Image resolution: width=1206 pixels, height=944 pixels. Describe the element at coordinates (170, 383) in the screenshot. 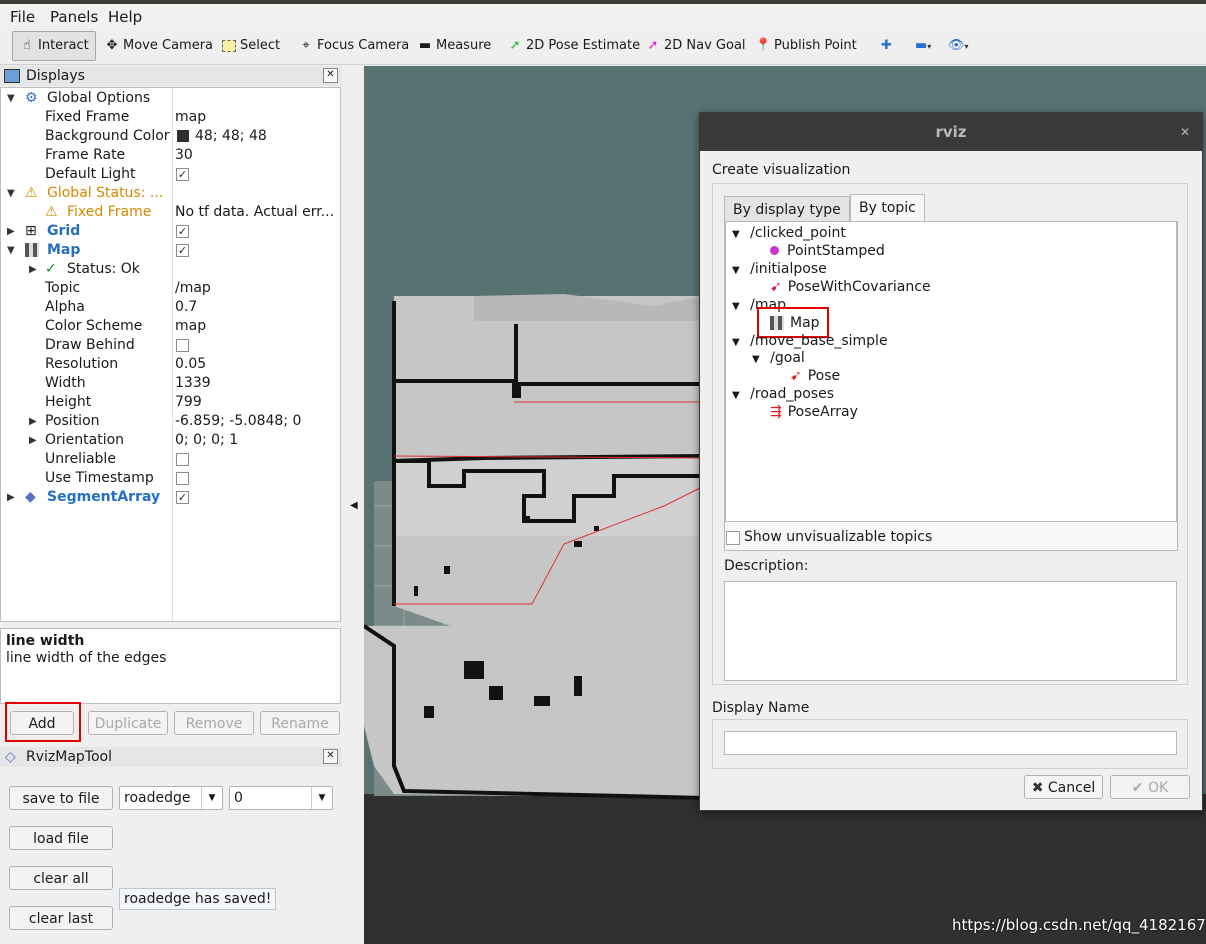

I see `tree-row-width: Width 1339` at that location.